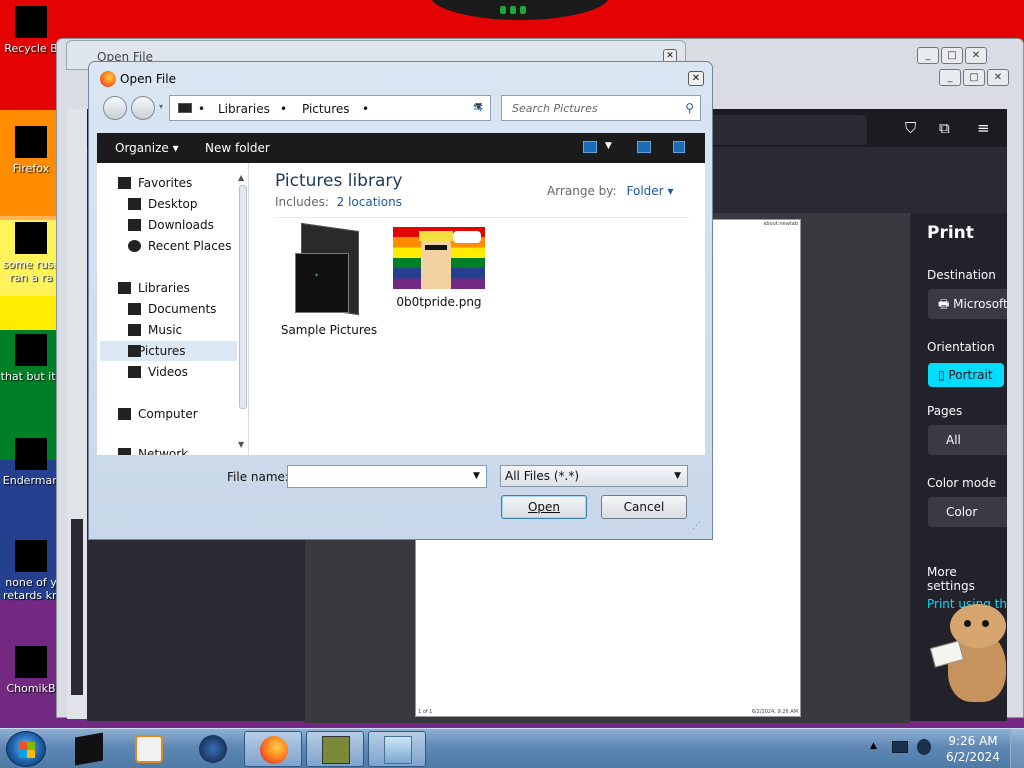  I want to click on open-button-label: Open, so click(544, 507).